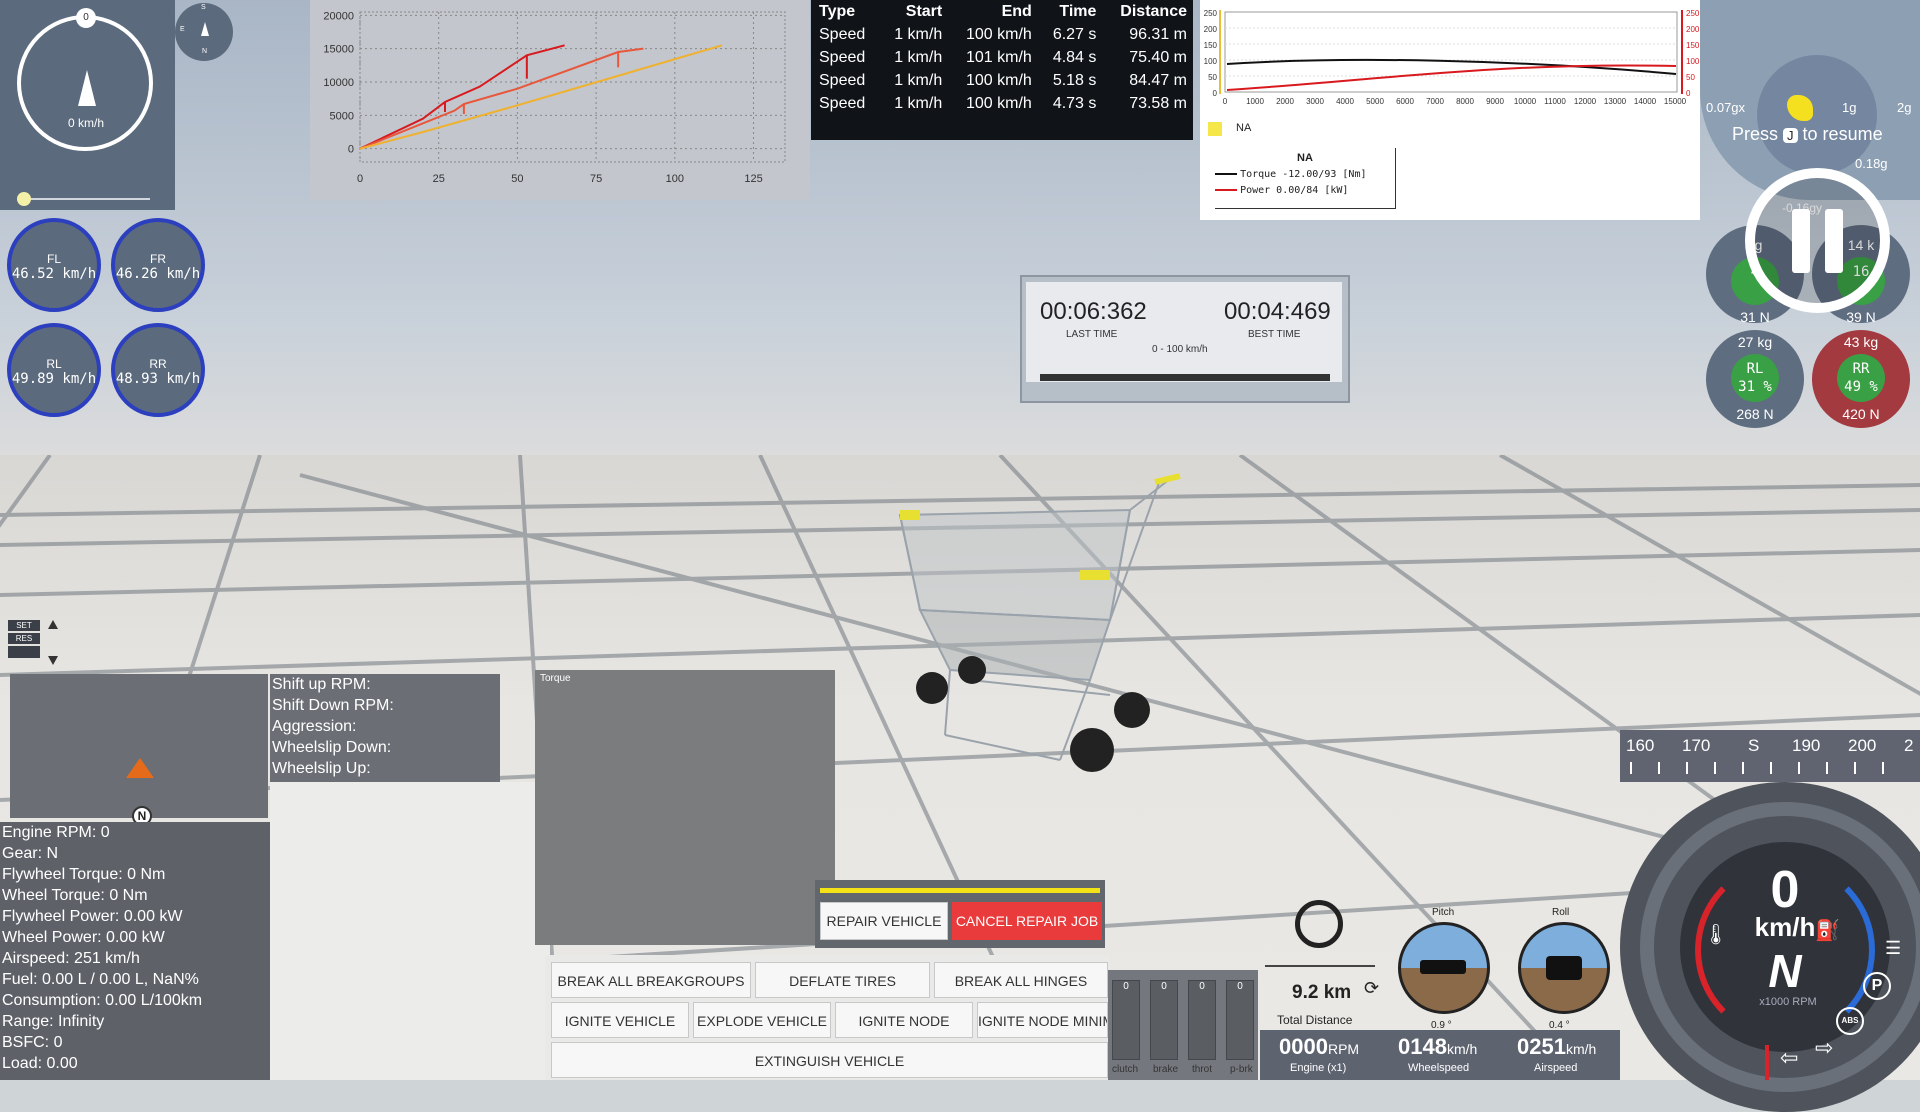 This screenshot has height=1112, width=1920. Describe the element at coordinates (1862, 745) in the screenshot. I see `heading-tick: 200` at that location.